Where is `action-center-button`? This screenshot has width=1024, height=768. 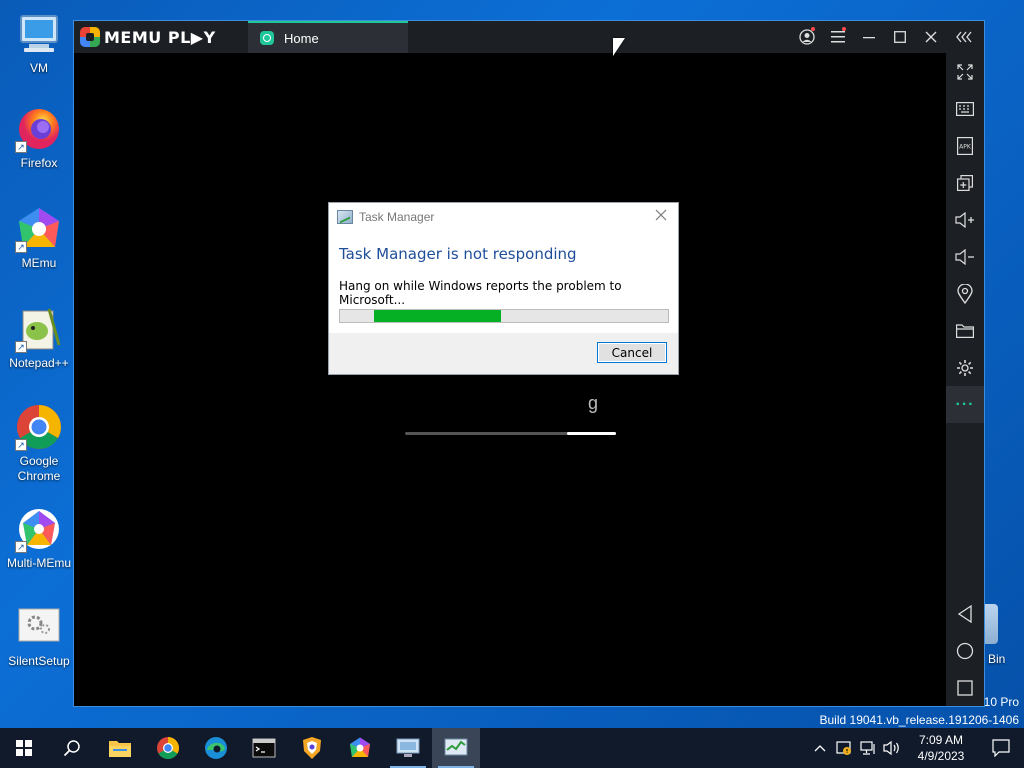 action-center-button is located at coordinates (1001, 748).